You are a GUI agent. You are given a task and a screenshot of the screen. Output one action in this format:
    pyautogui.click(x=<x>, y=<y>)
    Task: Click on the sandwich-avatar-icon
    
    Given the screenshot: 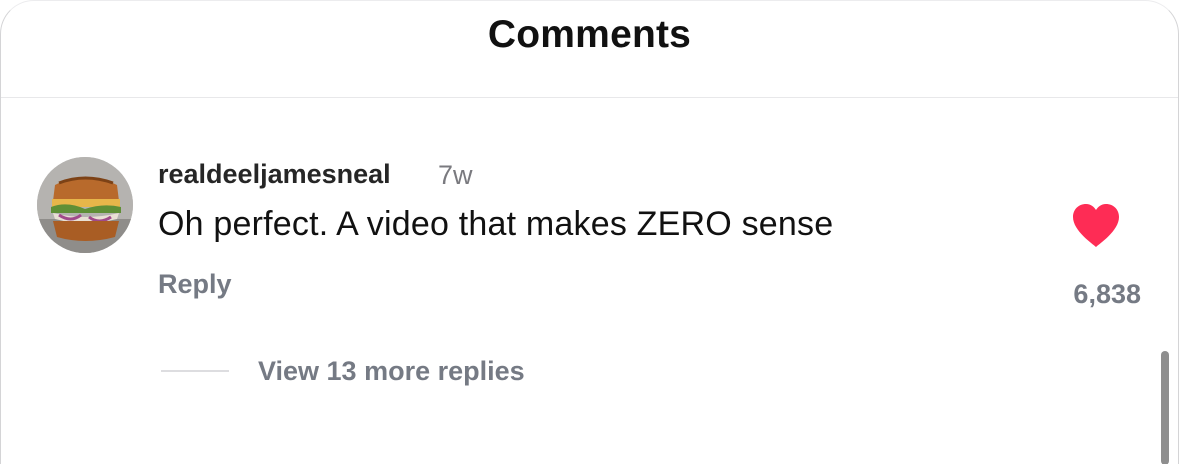 What is the action you would take?
    pyautogui.click(x=85, y=205)
    